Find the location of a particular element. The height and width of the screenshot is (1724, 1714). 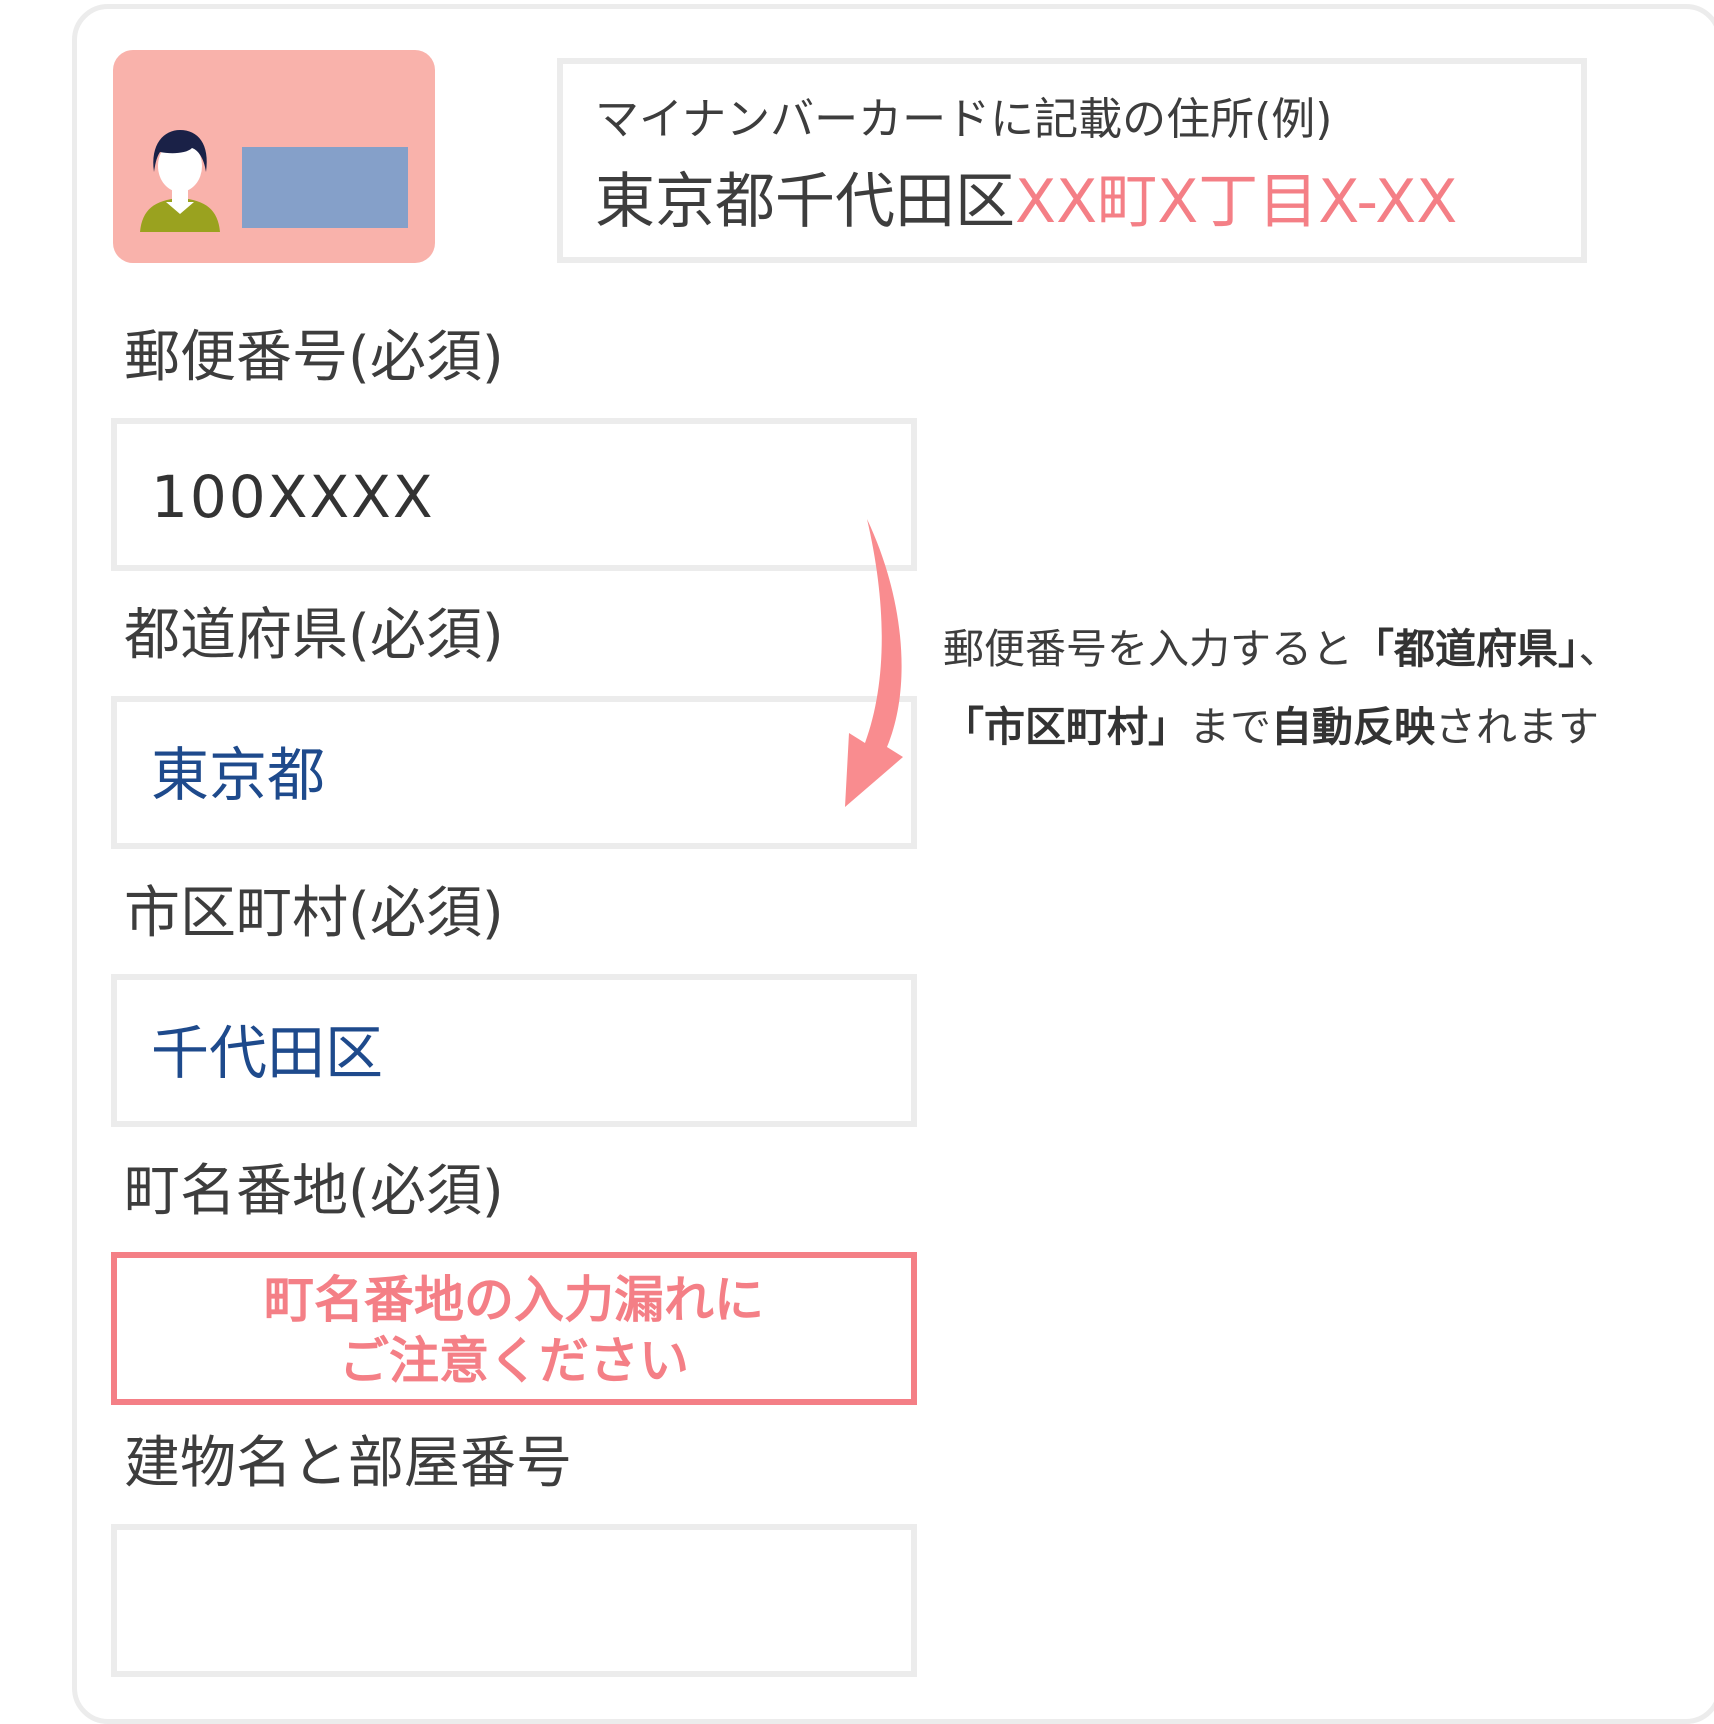

street-alert-line2: ご注意ください is located at coordinates (514, 1361).